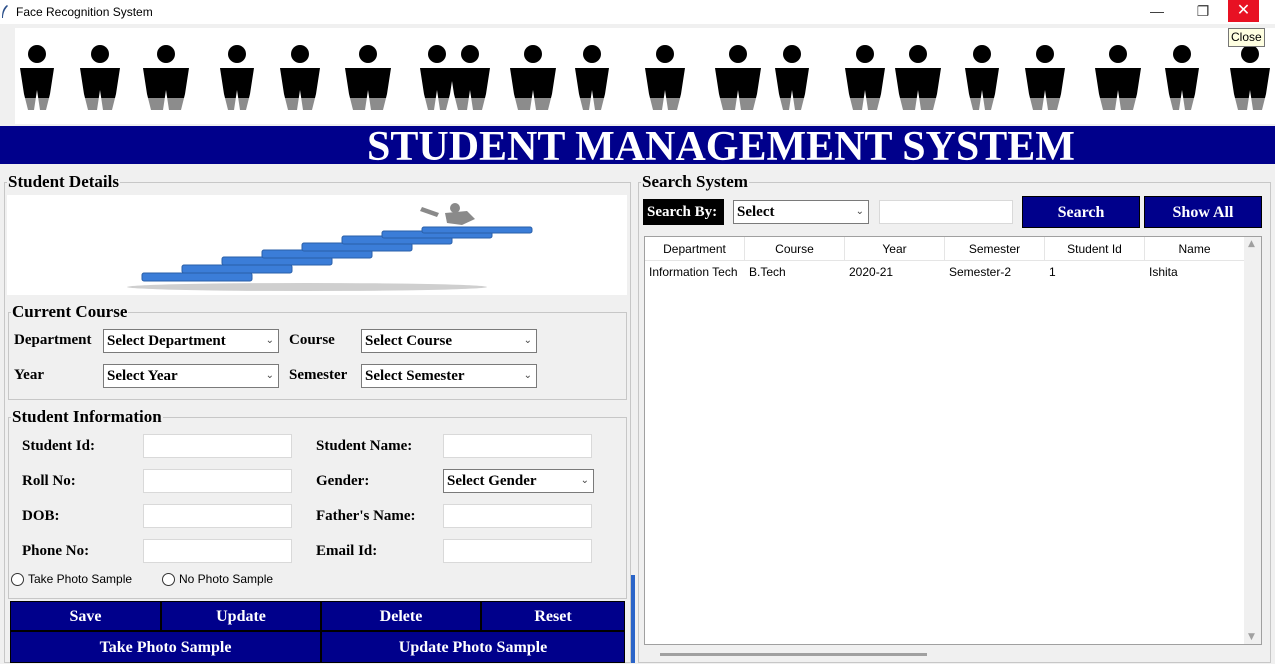 The height and width of the screenshot is (664, 1275). I want to click on no-photo-radio: No Photo Sample, so click(217, 579).